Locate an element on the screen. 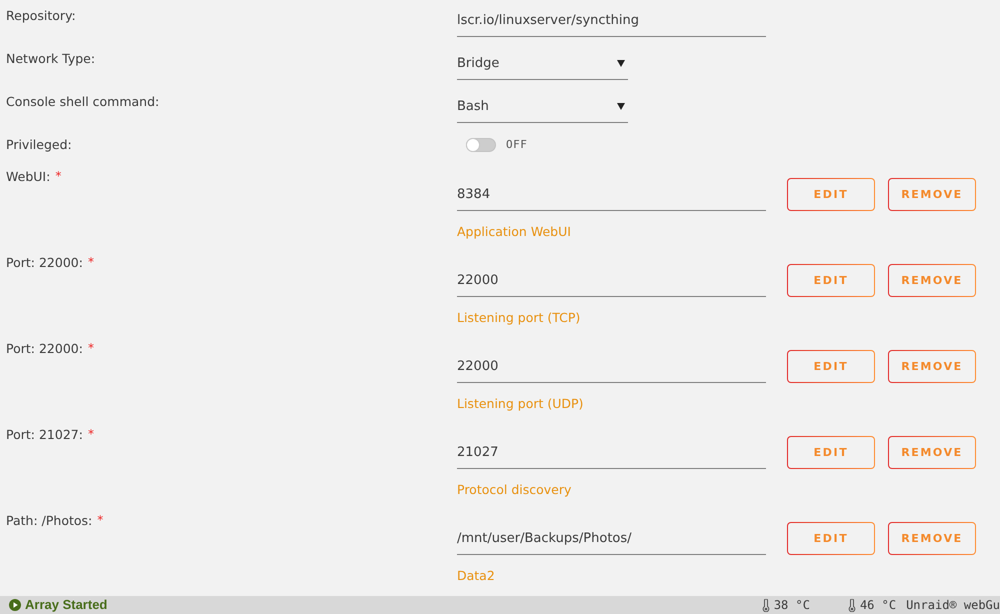  field-label: Path: /Photos: is located at coordinates (49, 521).